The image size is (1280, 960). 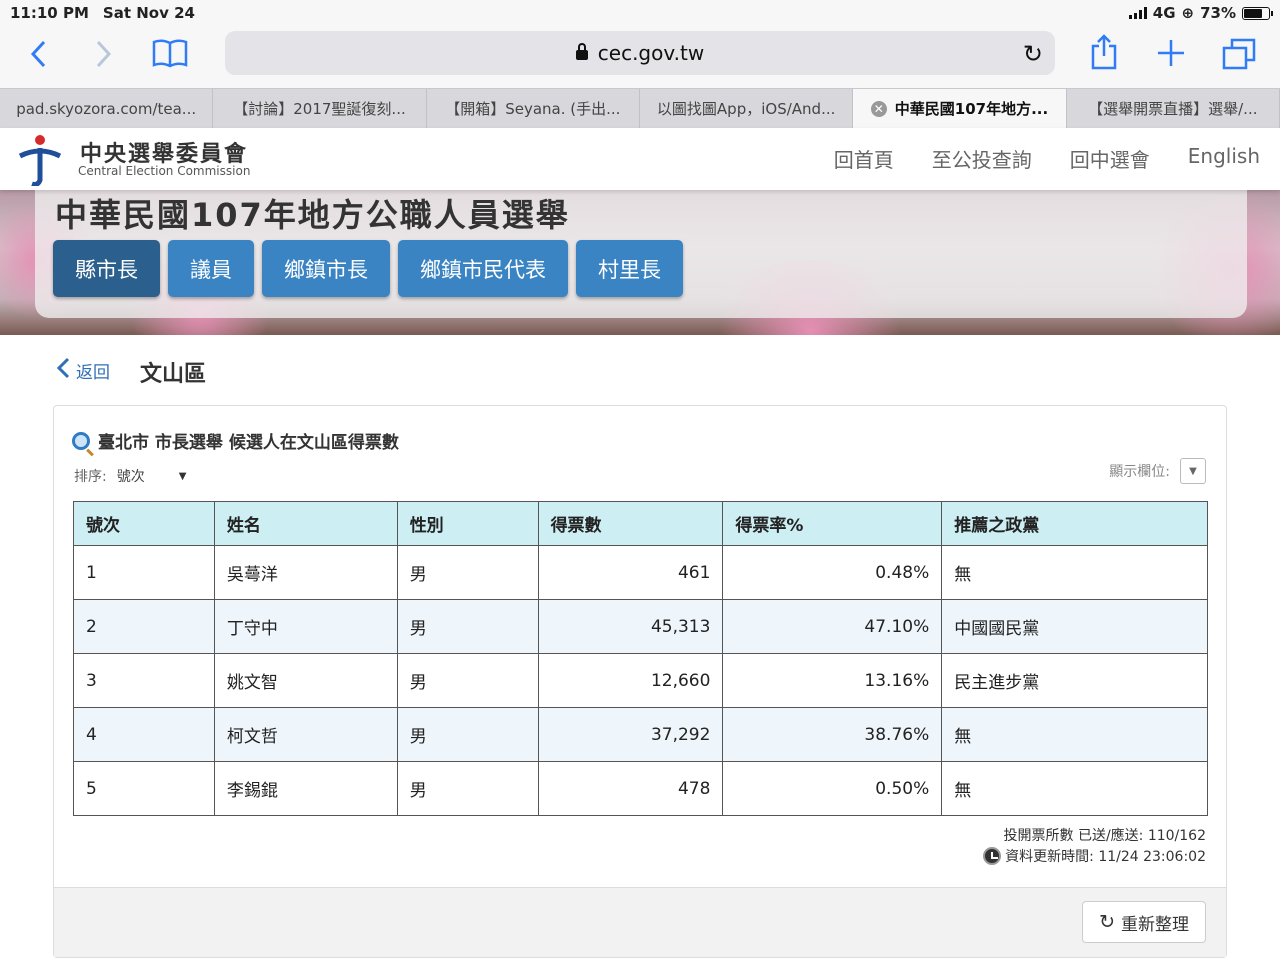 I want to click on refresh-icon: ↻, so click(x=1107, y=922).